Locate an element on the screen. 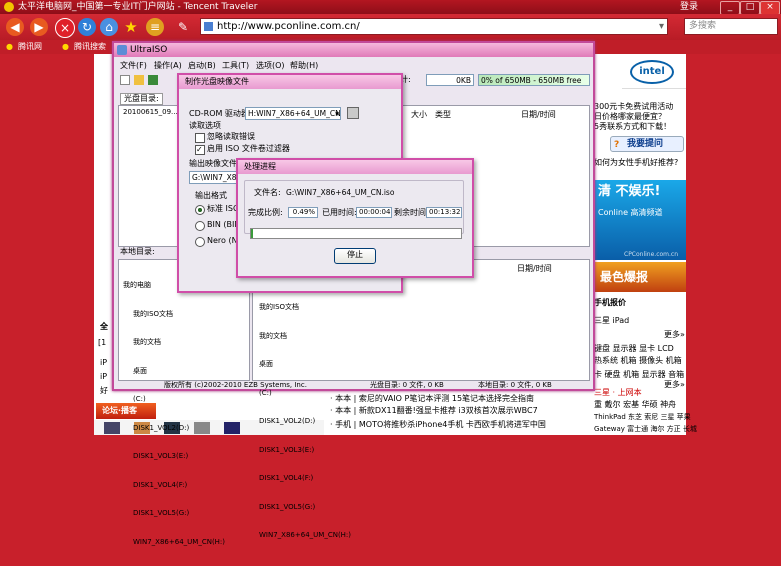 Image resolution: width=781 pixels, height=566 pixels. ignore-errors-checkbox is located at coordinates (200, 138).